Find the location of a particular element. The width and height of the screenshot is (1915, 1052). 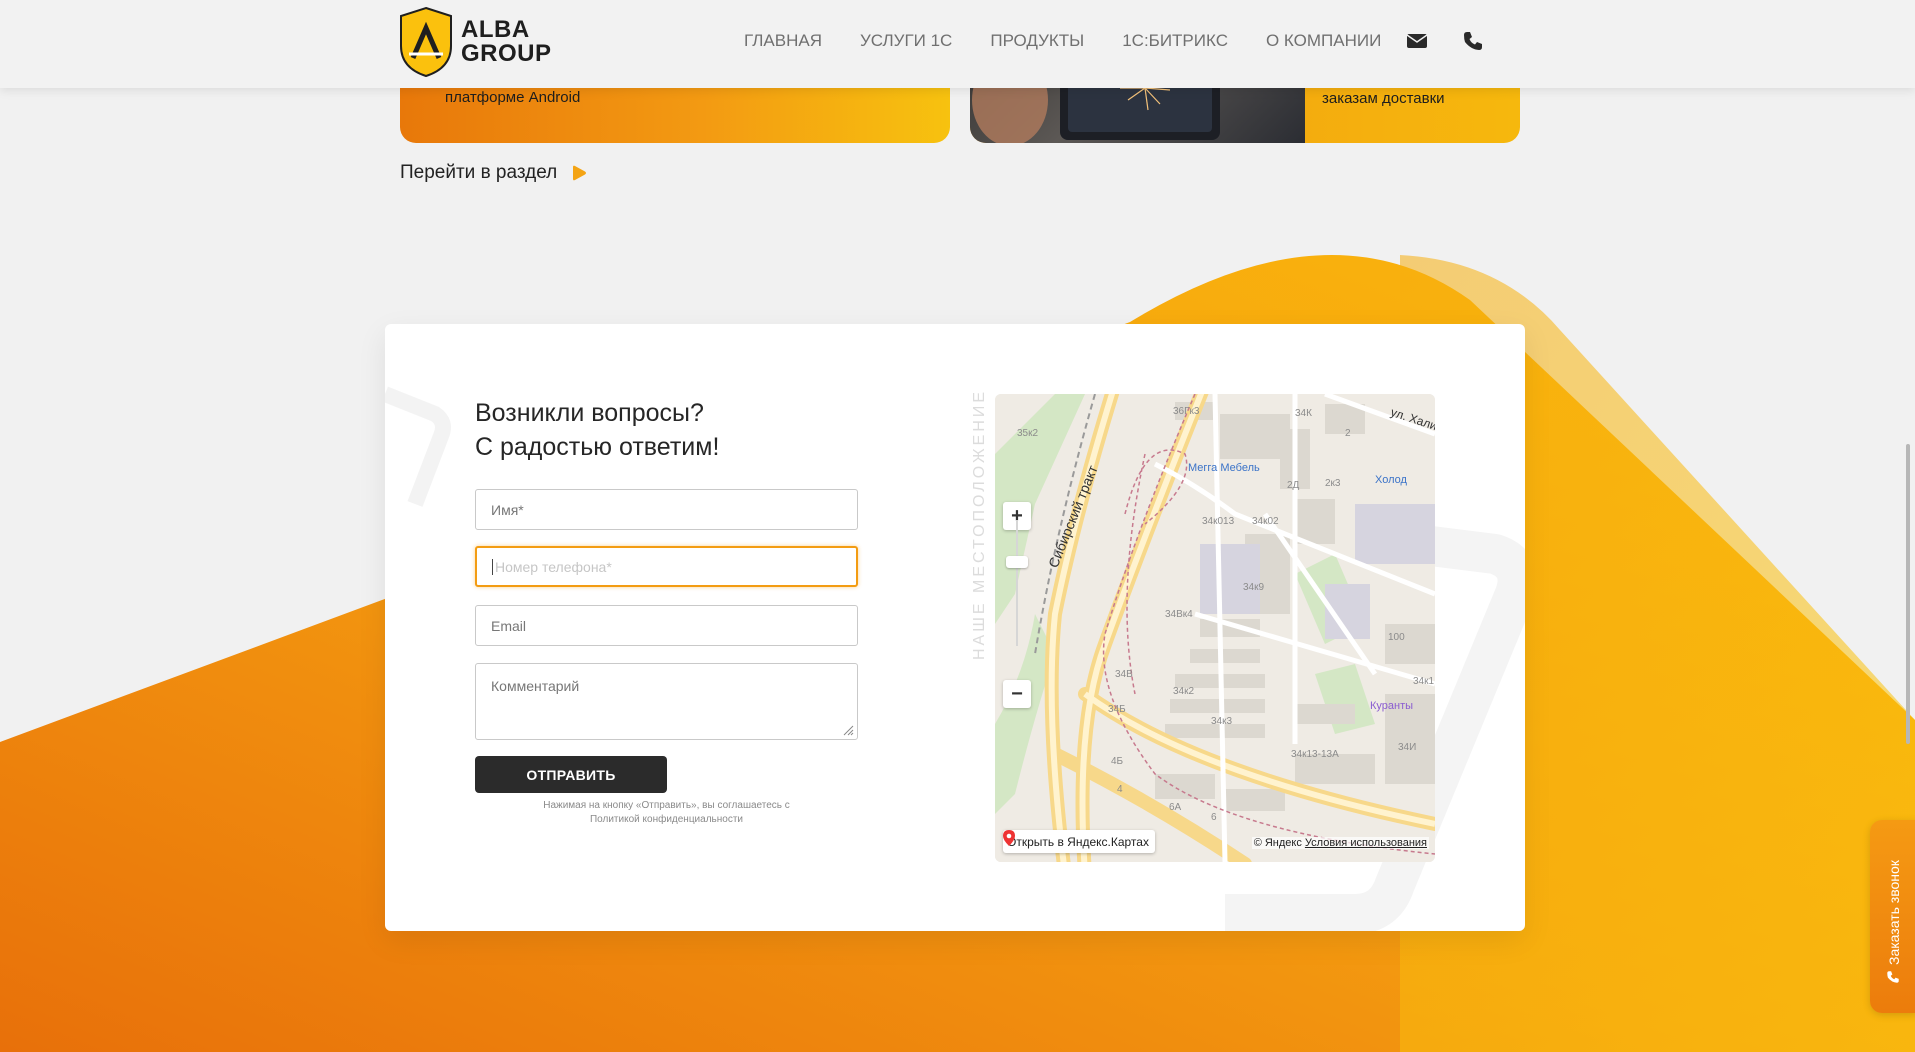

map-label: 34Б is located at coordinates (1117, 709).